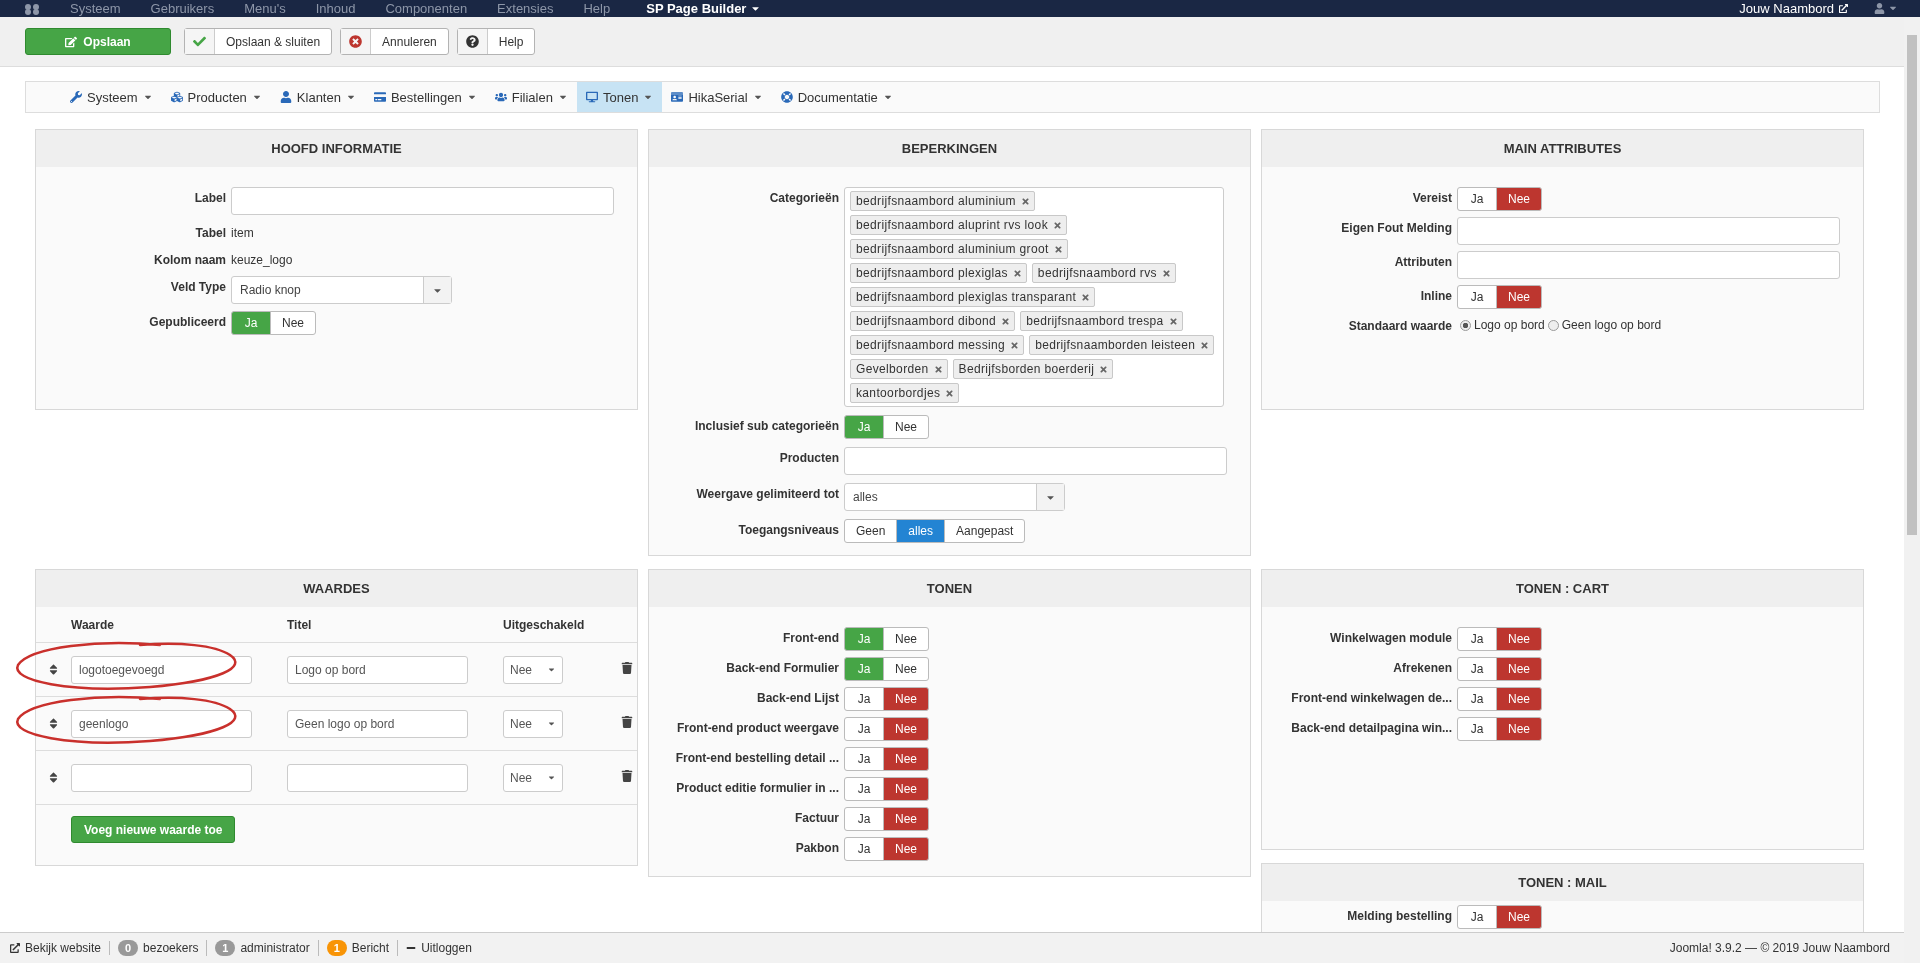  I want to click on nav-menu-item: Bestellingen, so click(425, 97).